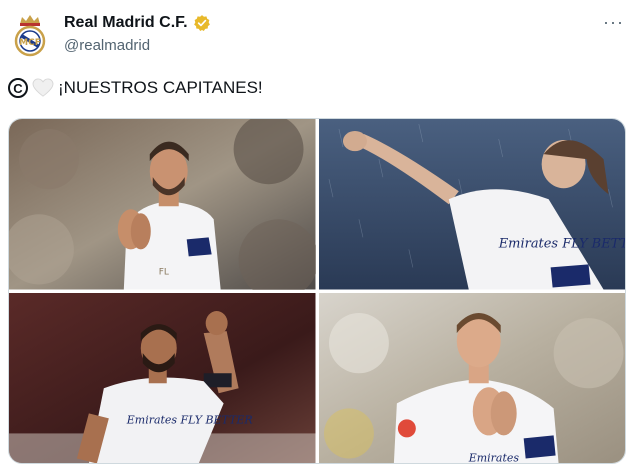 This screenshot has height=476, width=640. I want to click on author-name-row: Real Madrid C.F., so click(137, 23).